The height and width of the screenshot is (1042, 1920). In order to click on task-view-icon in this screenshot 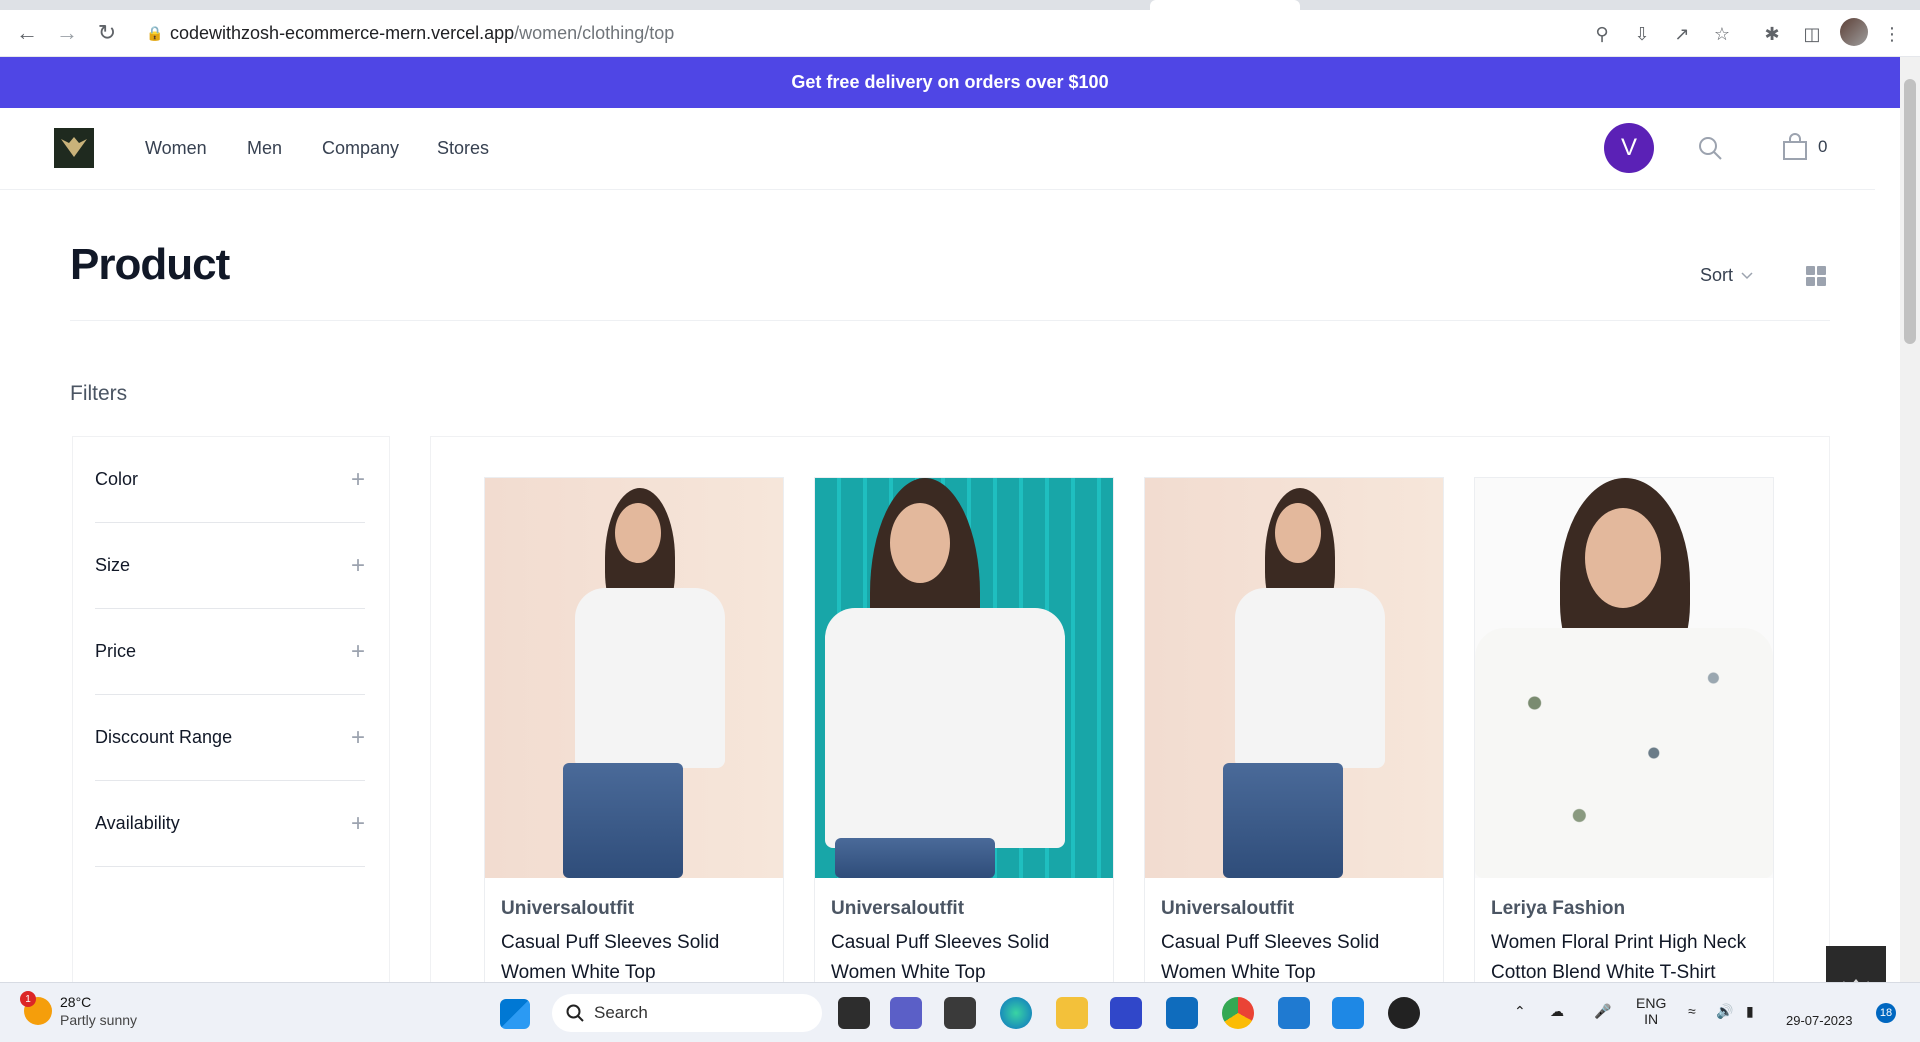, I will do `click(854, 1013)`.